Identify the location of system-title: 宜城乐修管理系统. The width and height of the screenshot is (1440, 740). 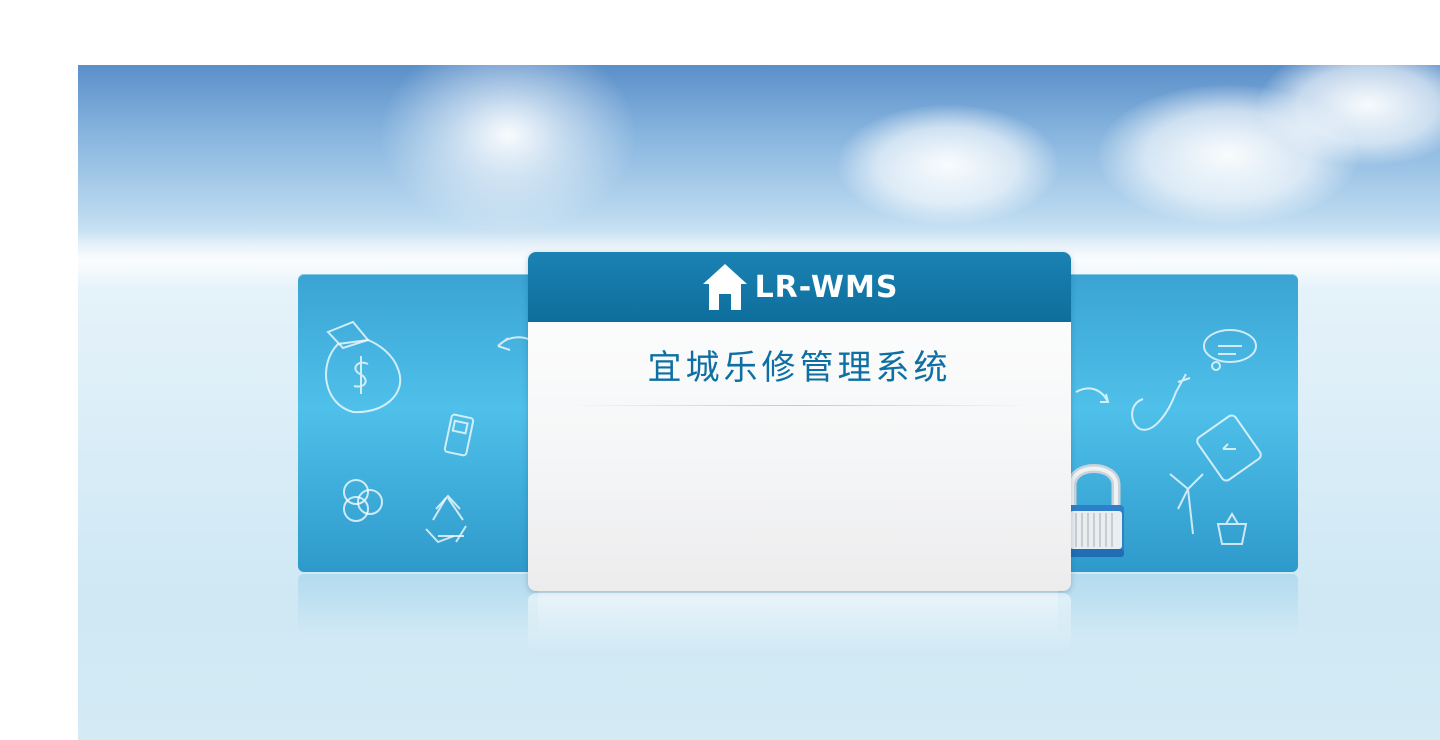
(799, 368).